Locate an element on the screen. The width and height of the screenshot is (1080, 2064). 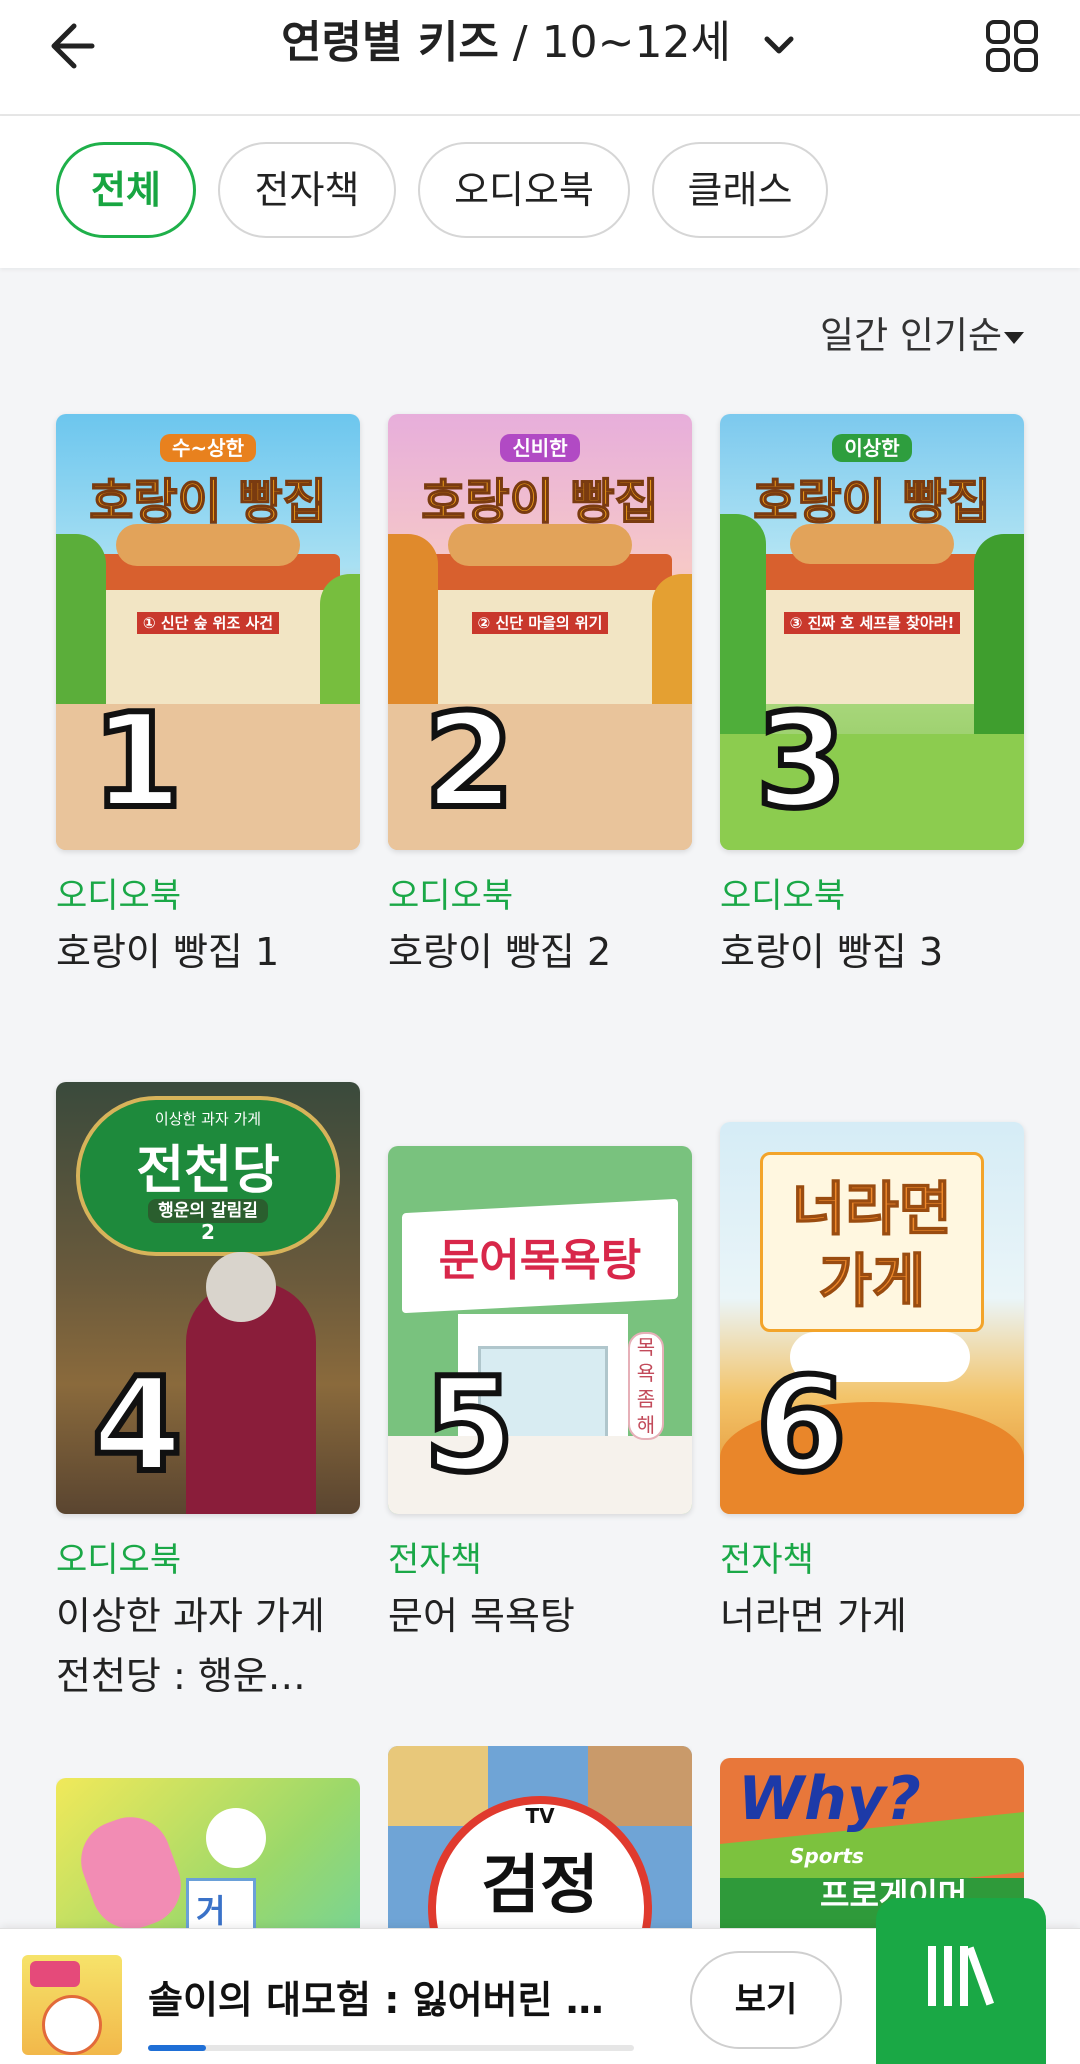
cover-title: 전천당 is located at coordinates (208, 1170).